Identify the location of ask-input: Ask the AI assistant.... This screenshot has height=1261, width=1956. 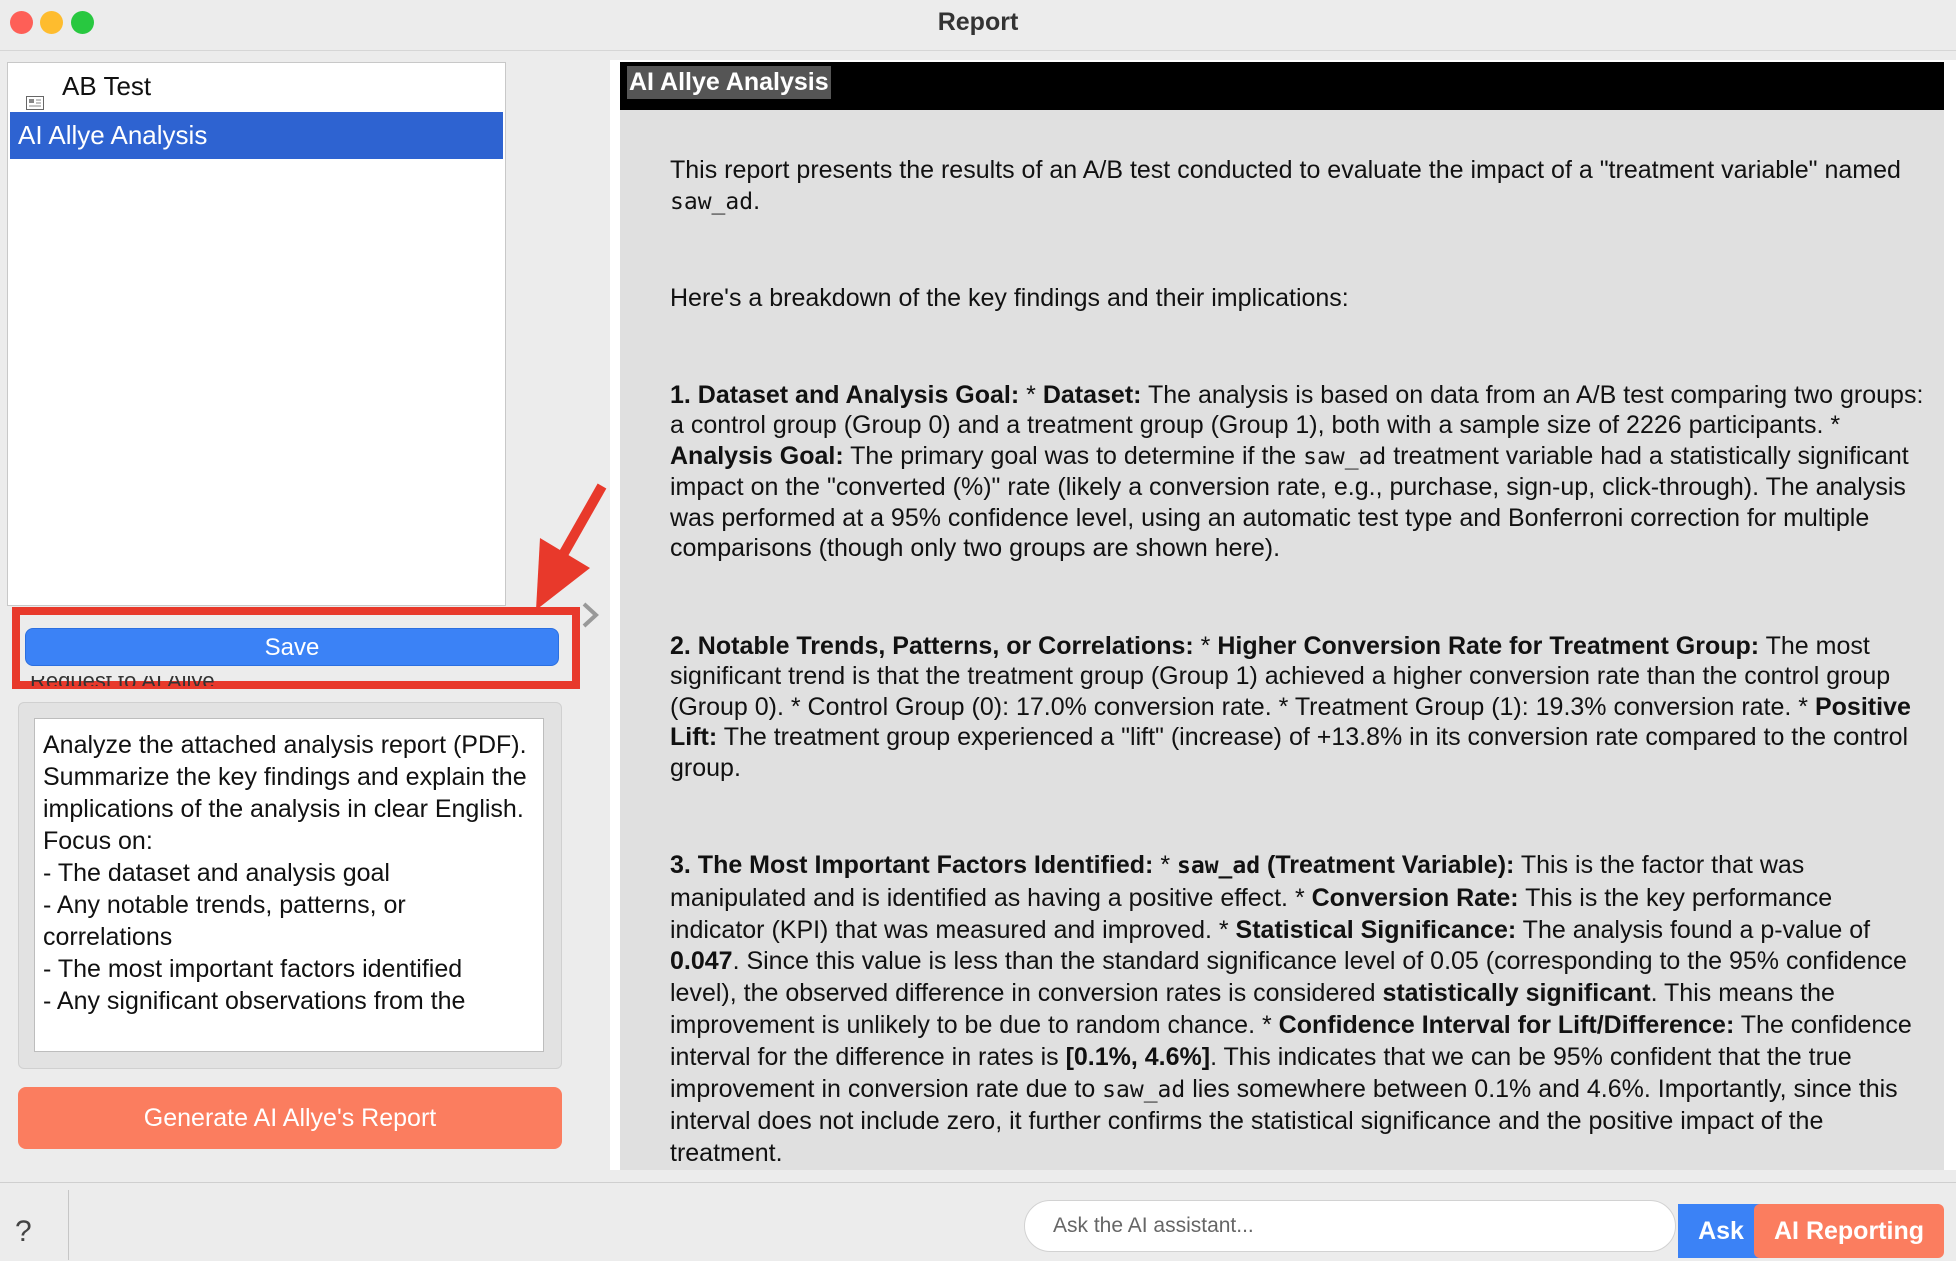
(1350, 1226).